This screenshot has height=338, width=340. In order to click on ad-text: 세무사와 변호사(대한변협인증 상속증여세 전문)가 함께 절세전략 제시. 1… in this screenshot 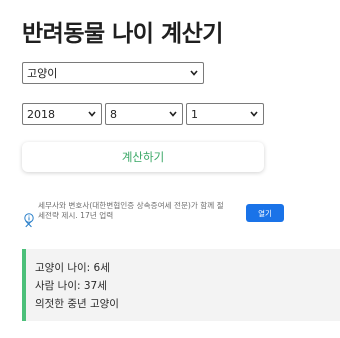, I will do `click(131, 211)`.